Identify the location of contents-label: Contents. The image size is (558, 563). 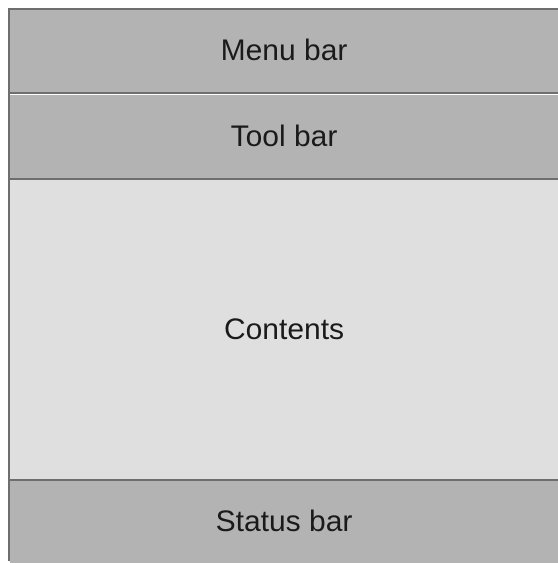
(284, 329).